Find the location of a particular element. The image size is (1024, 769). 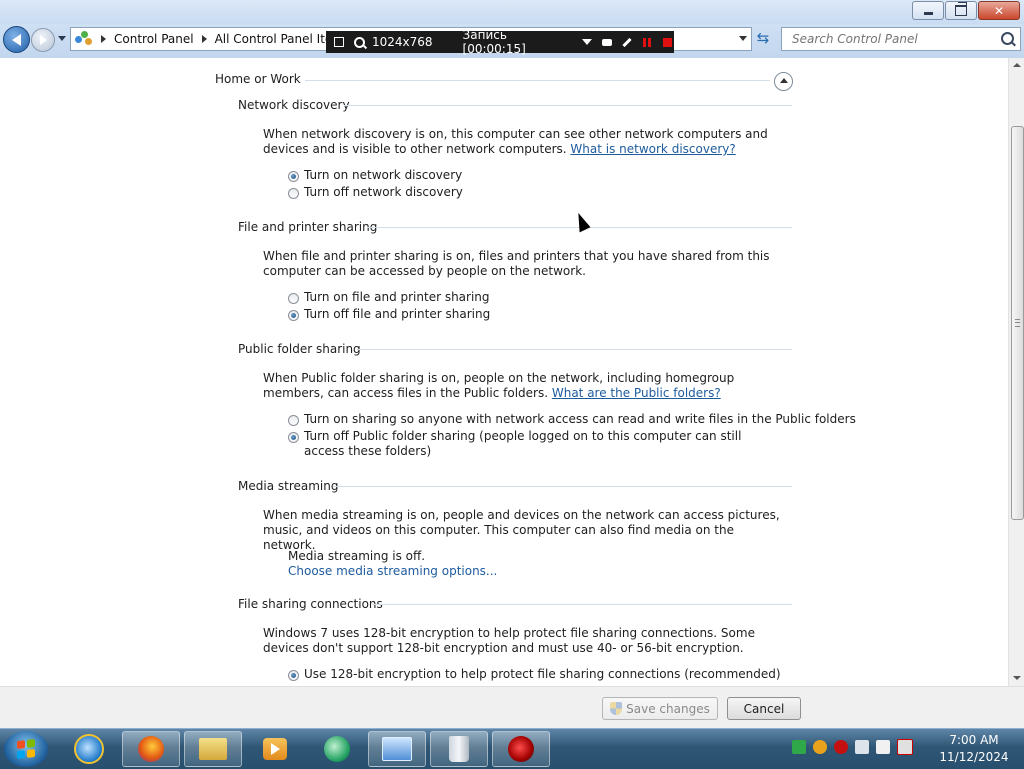

windows-logo-icon is located at coordinates (26, 749).